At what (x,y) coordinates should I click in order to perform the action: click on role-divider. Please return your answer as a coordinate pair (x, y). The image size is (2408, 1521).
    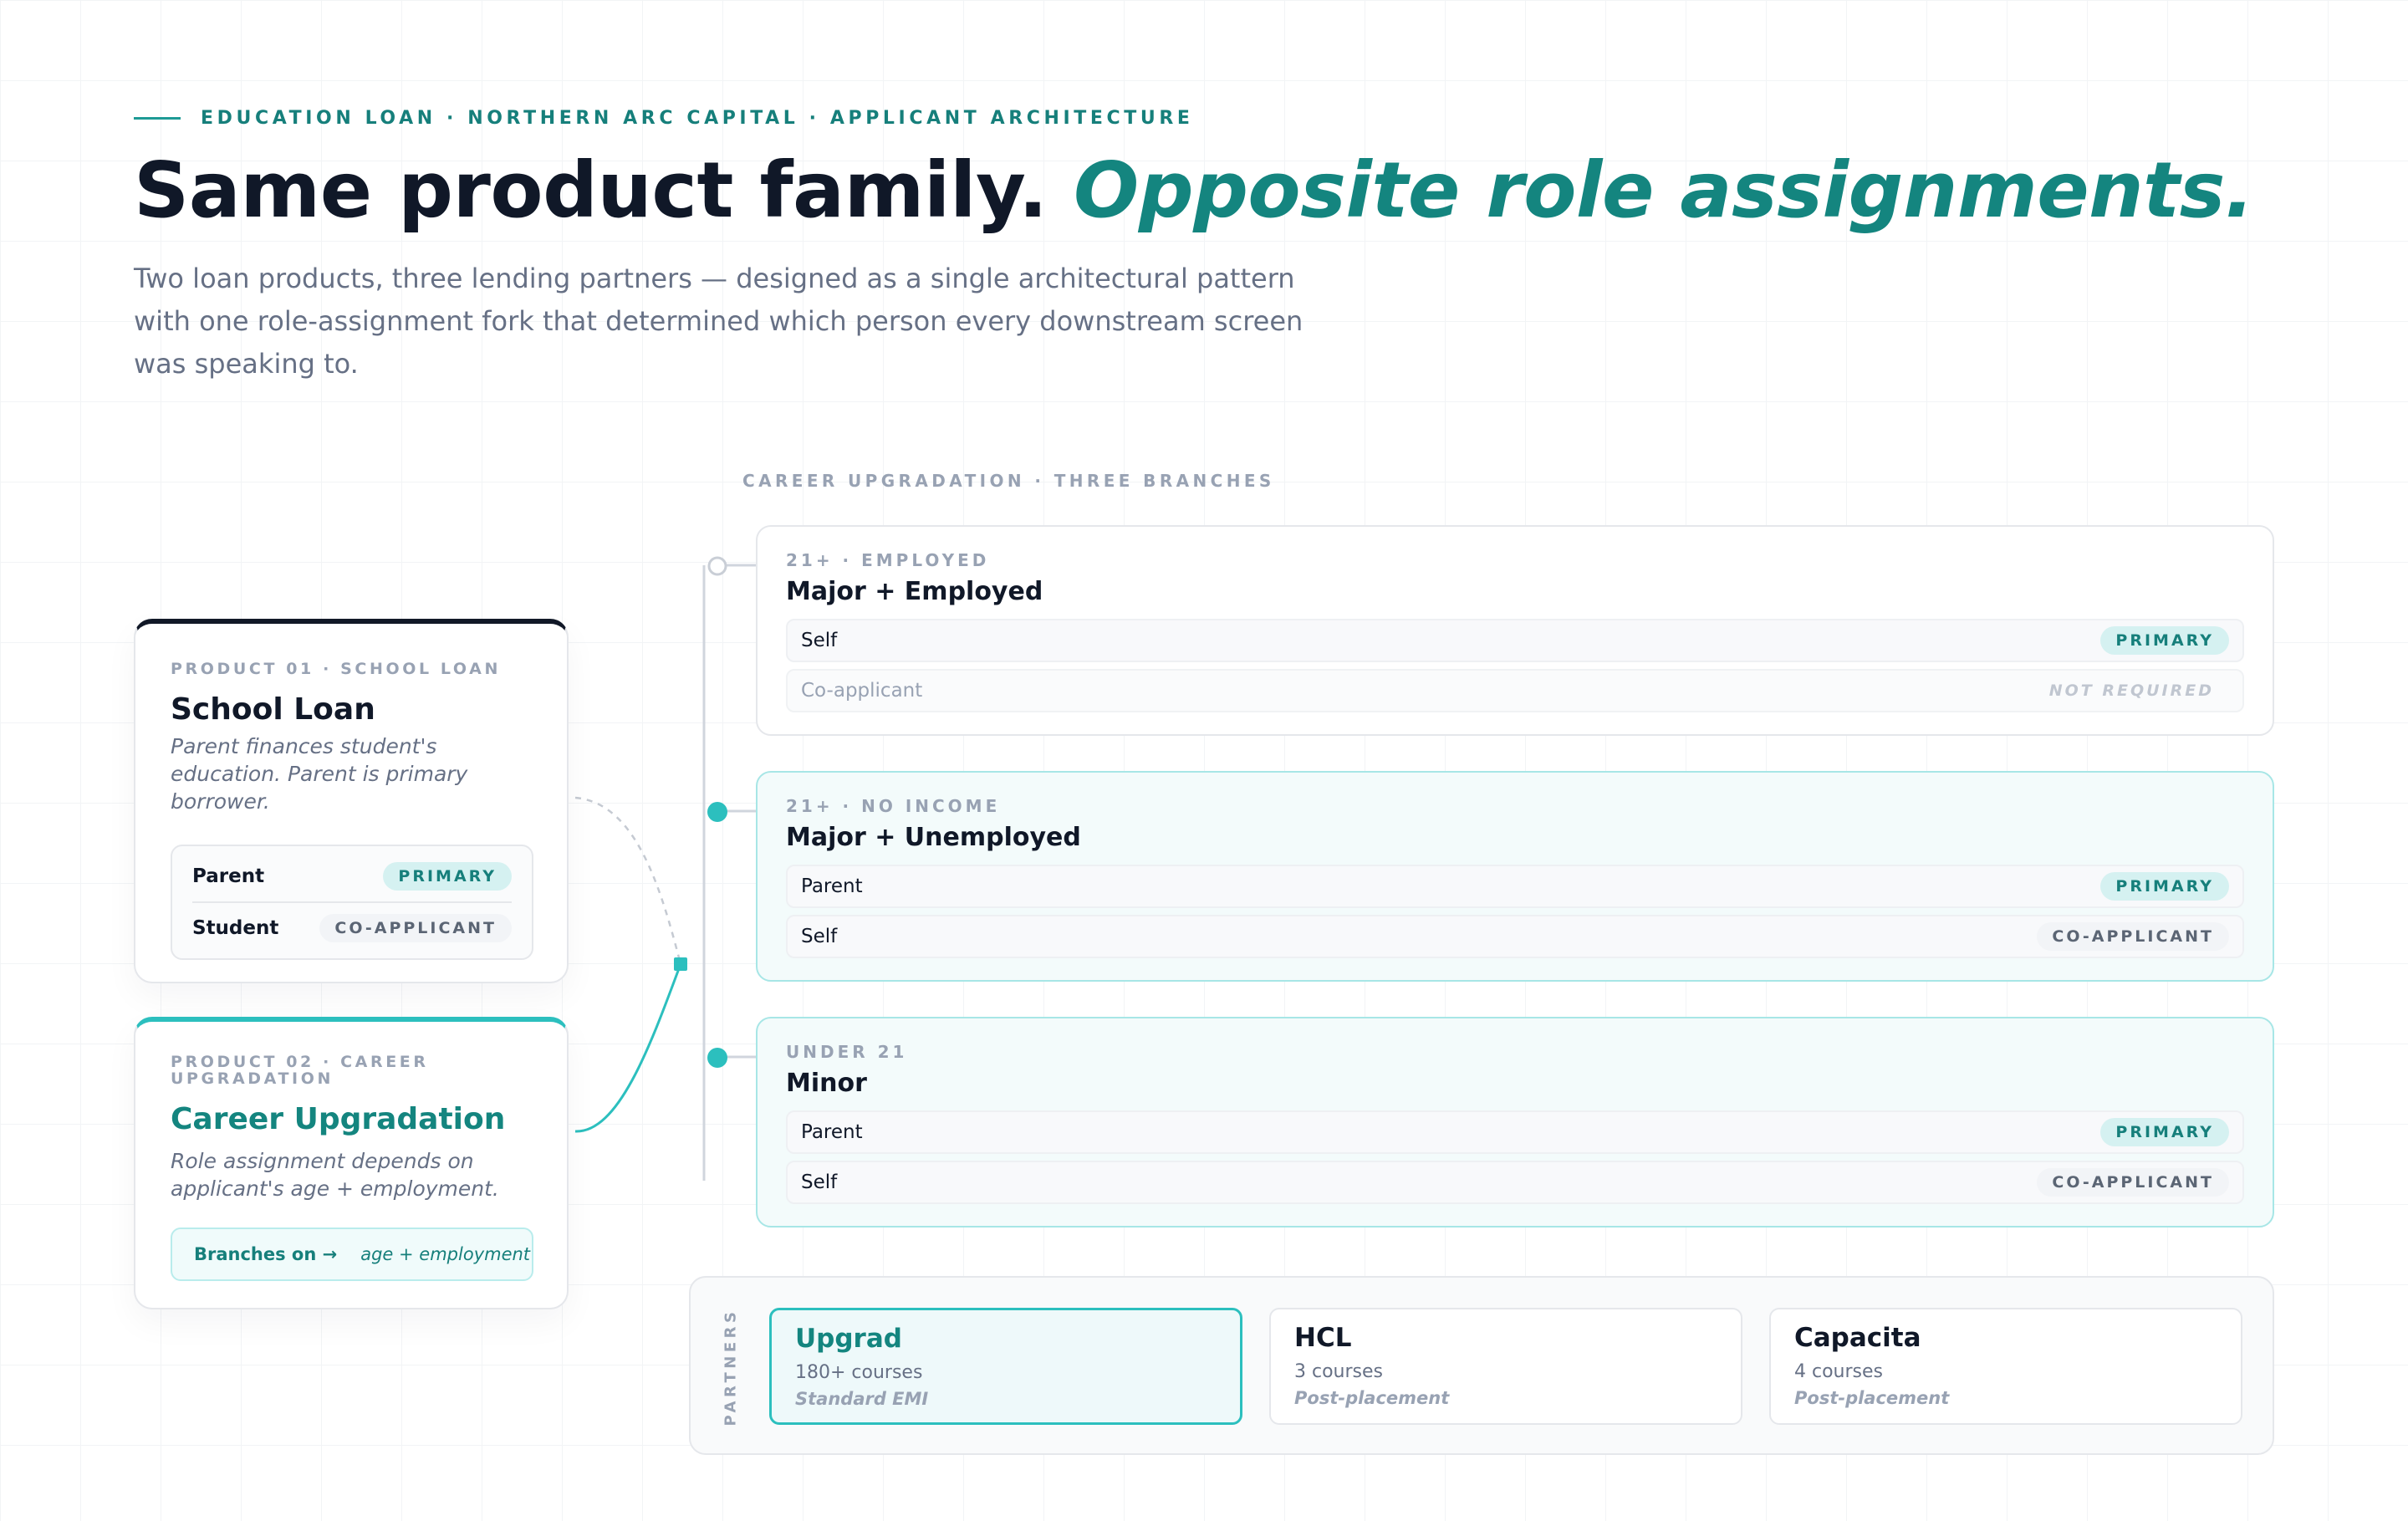
    Looking at the image, I should click on (352, 902).